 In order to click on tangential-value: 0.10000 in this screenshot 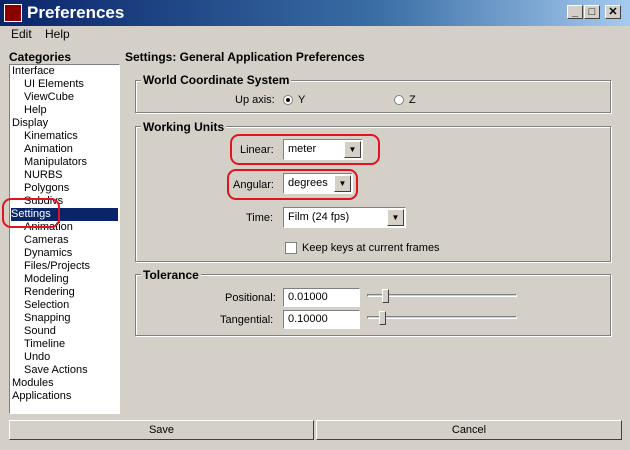, I will do `click(308, 319)`.